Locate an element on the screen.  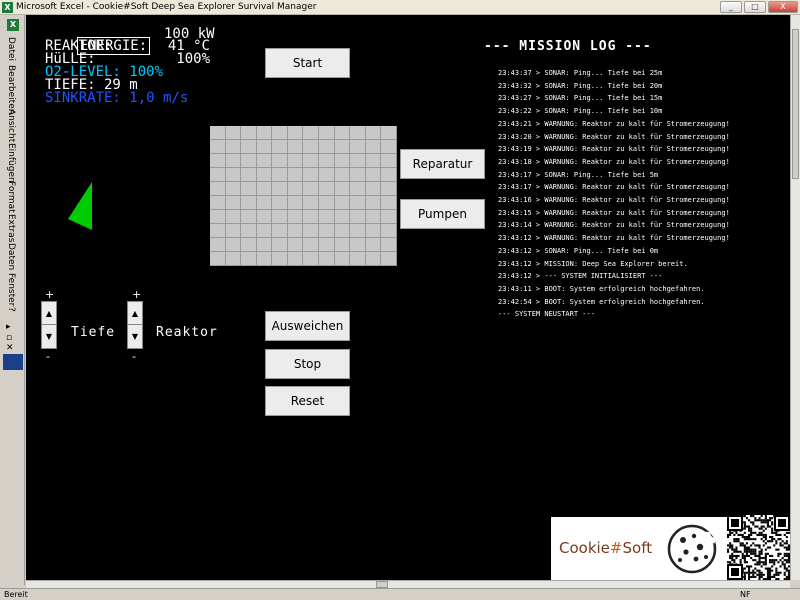
menu-item-ansicht: Ansicht is located at coordinates (11, 125).